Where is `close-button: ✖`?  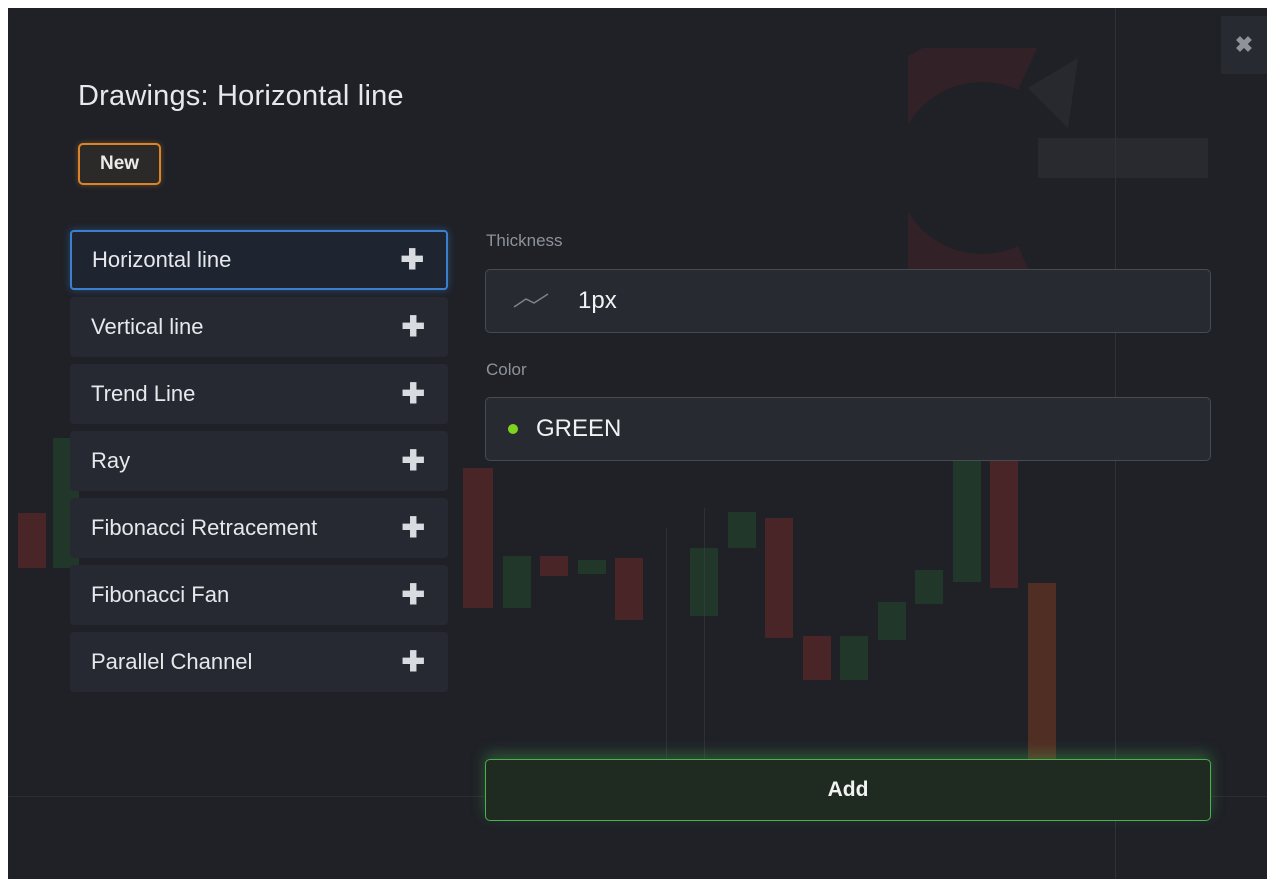 close-button: ✖ is located at coordinates (1244, 45).